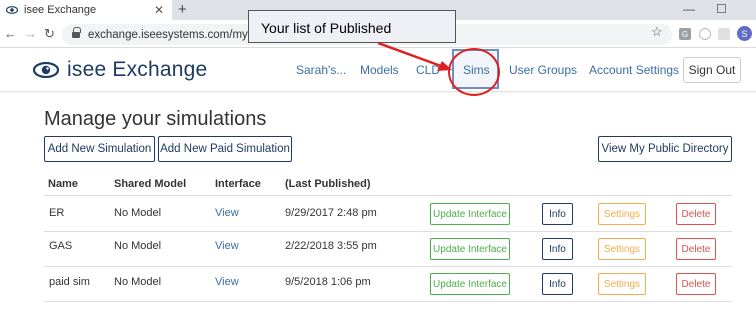 The height and width of the screenshot is (314, 756). Describe the element at coordinates (225, 149) in the screenshot. I see `add-new-paid-simulation-button: Add New Paid Simulation` at that location.